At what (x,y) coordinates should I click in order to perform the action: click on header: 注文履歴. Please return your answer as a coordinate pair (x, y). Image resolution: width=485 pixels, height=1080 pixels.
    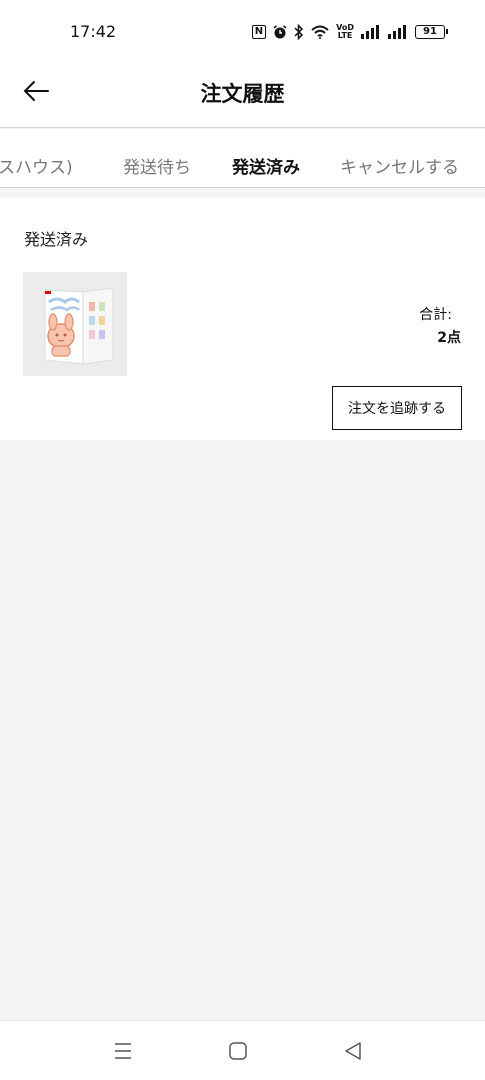
    Looking at the image, I should click on (242, 94).